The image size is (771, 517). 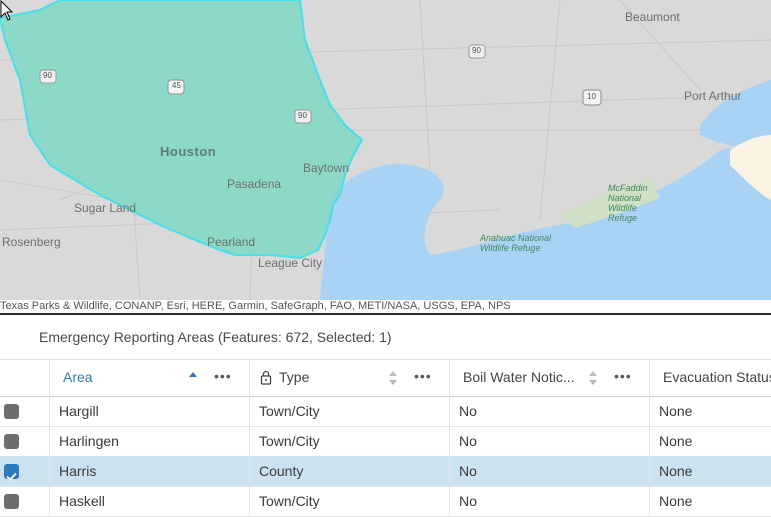 I want to click on column-header-evacuation-status: Evacuation Status, so click(x=710, y=378).